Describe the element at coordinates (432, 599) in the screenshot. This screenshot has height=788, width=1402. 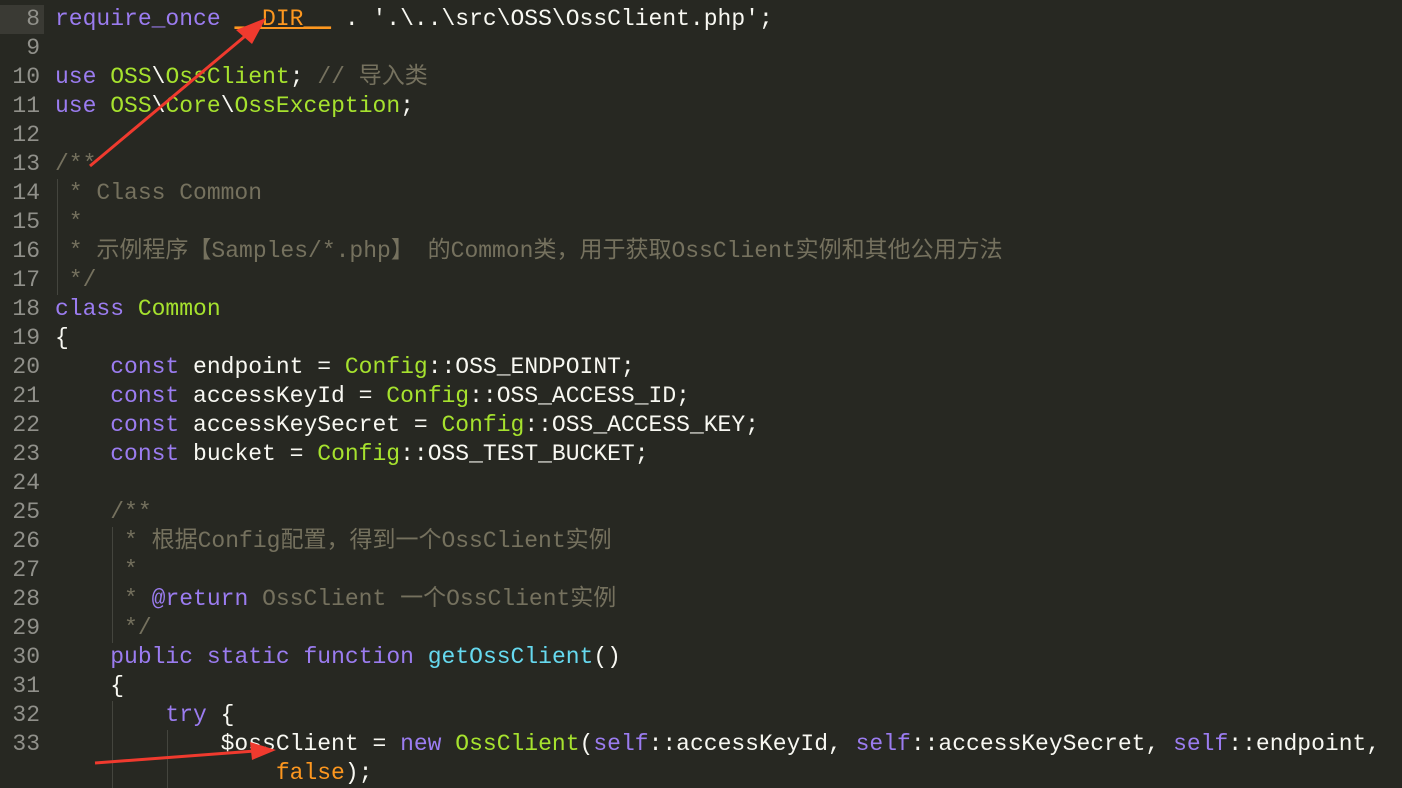
I see `code-token: OssClient 一个OssClient实例` at that location.